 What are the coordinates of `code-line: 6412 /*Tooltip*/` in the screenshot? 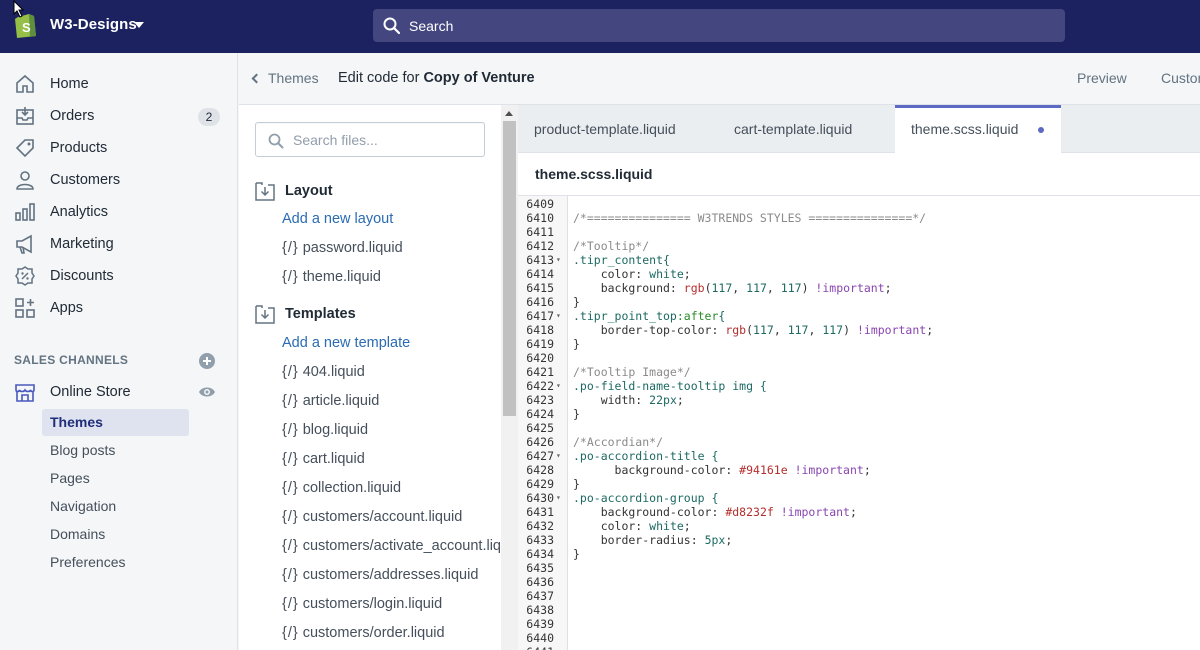 It's located at (859, 246).